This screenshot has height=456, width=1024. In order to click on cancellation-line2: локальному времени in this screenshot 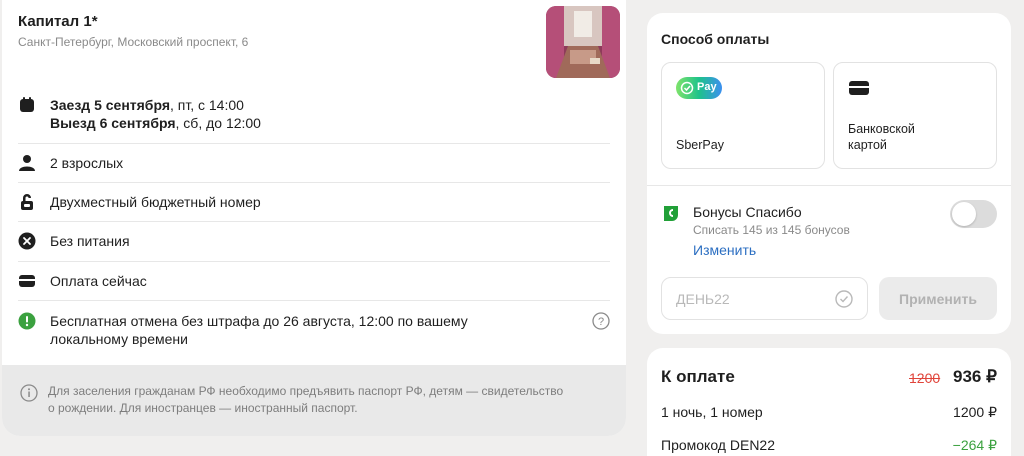, I will do `click(119, 339)`.